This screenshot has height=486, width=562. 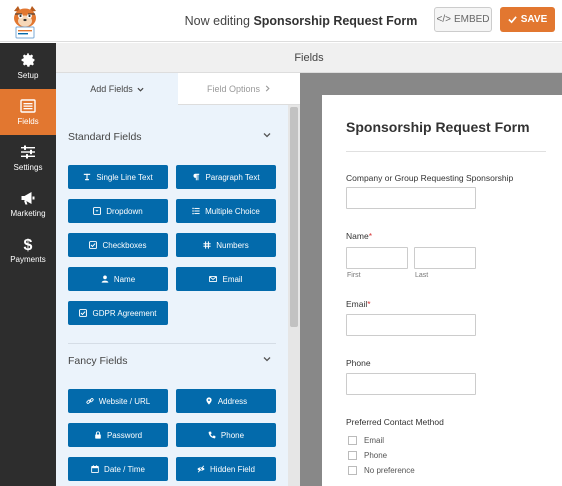 What do you see at coordinates (124, 435) in the screenshot?
I see `field-button-label: Password` at bounding box center [124, 435].